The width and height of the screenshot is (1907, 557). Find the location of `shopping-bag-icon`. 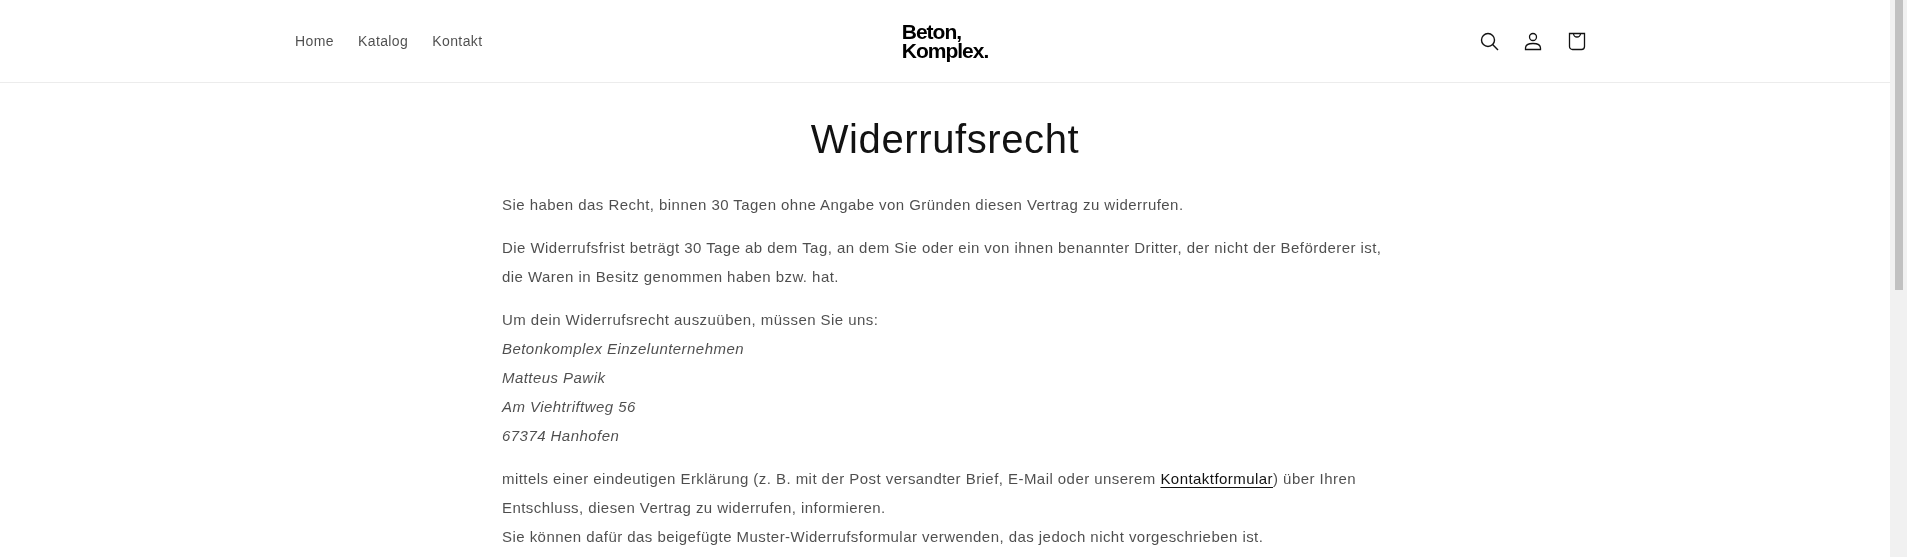

shopping-bag-icon is located at coordinates (1577, 41).